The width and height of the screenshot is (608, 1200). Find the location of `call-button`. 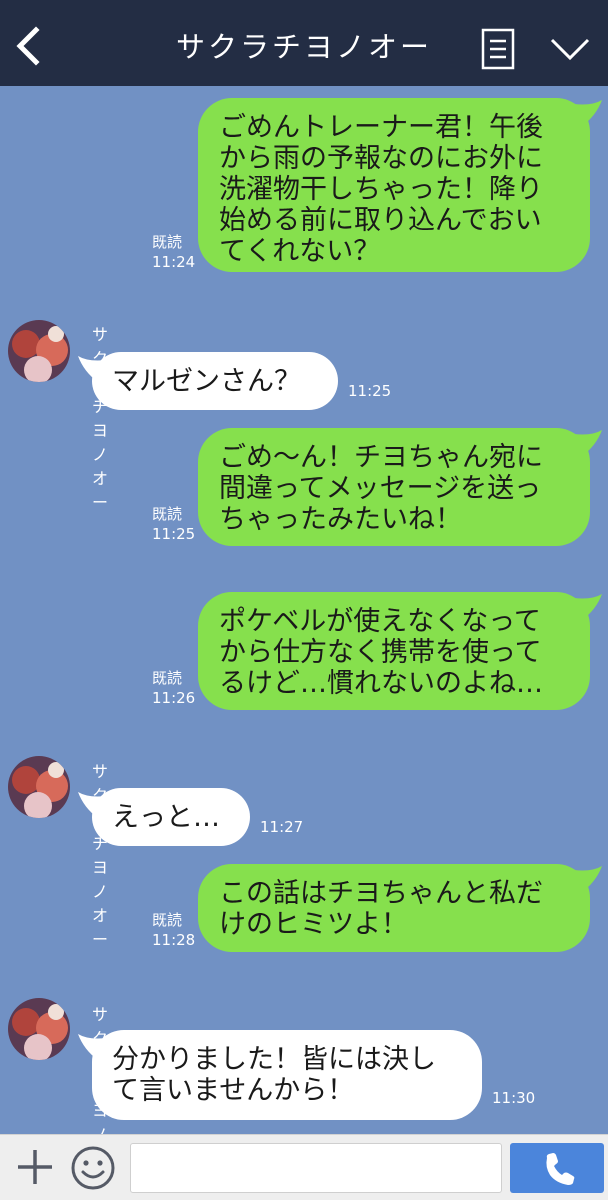

call-button is located at coordinates (557, 1168).